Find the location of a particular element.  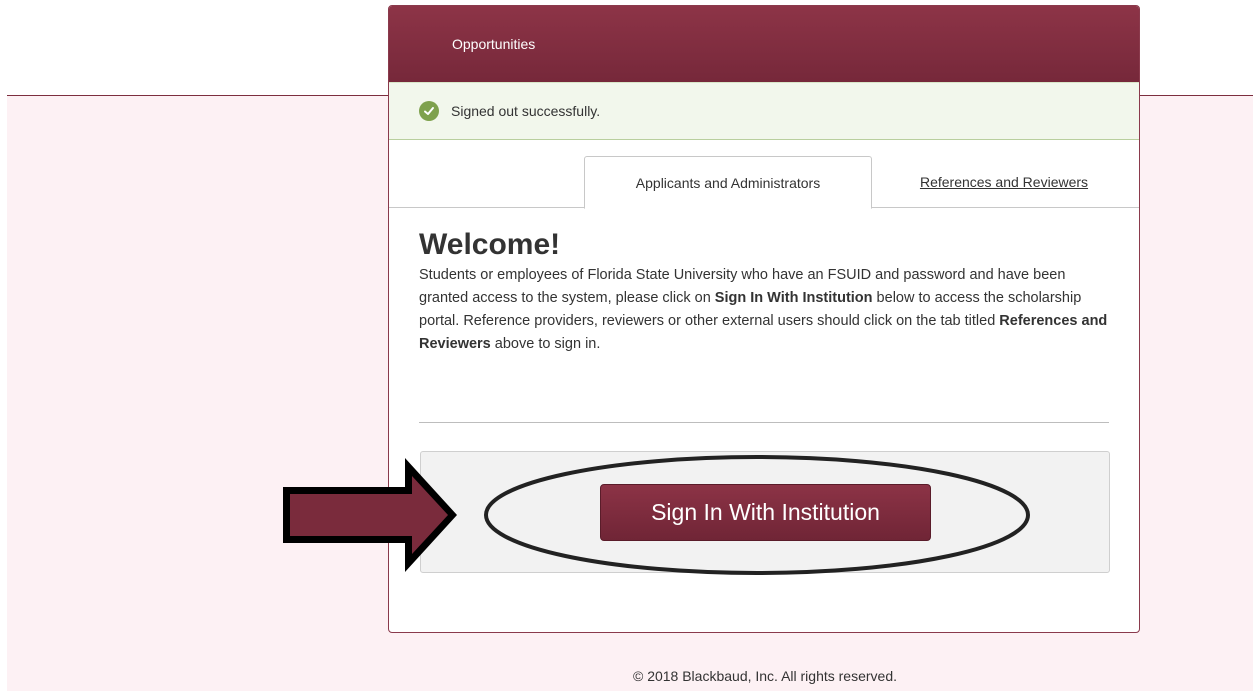

tab-label: References and Reviewers is located at coordinates (1004, 182).